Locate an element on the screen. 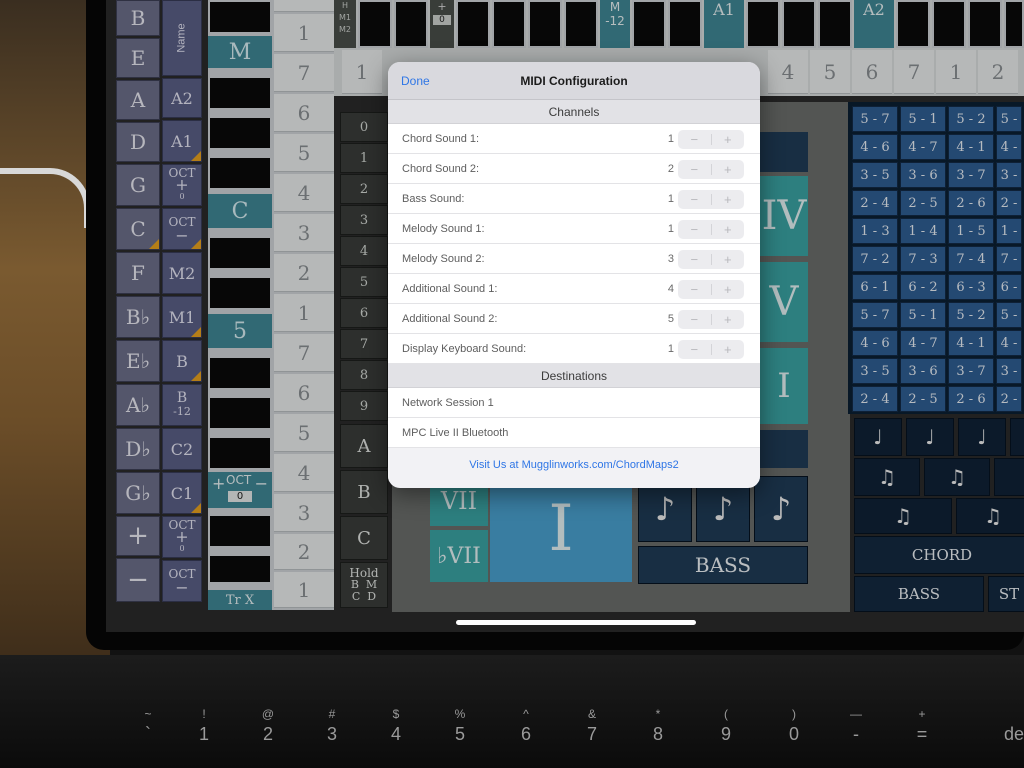 This screenshot has height=768, width=1024. keycap-label: de is located at coordinates (1013, 734).